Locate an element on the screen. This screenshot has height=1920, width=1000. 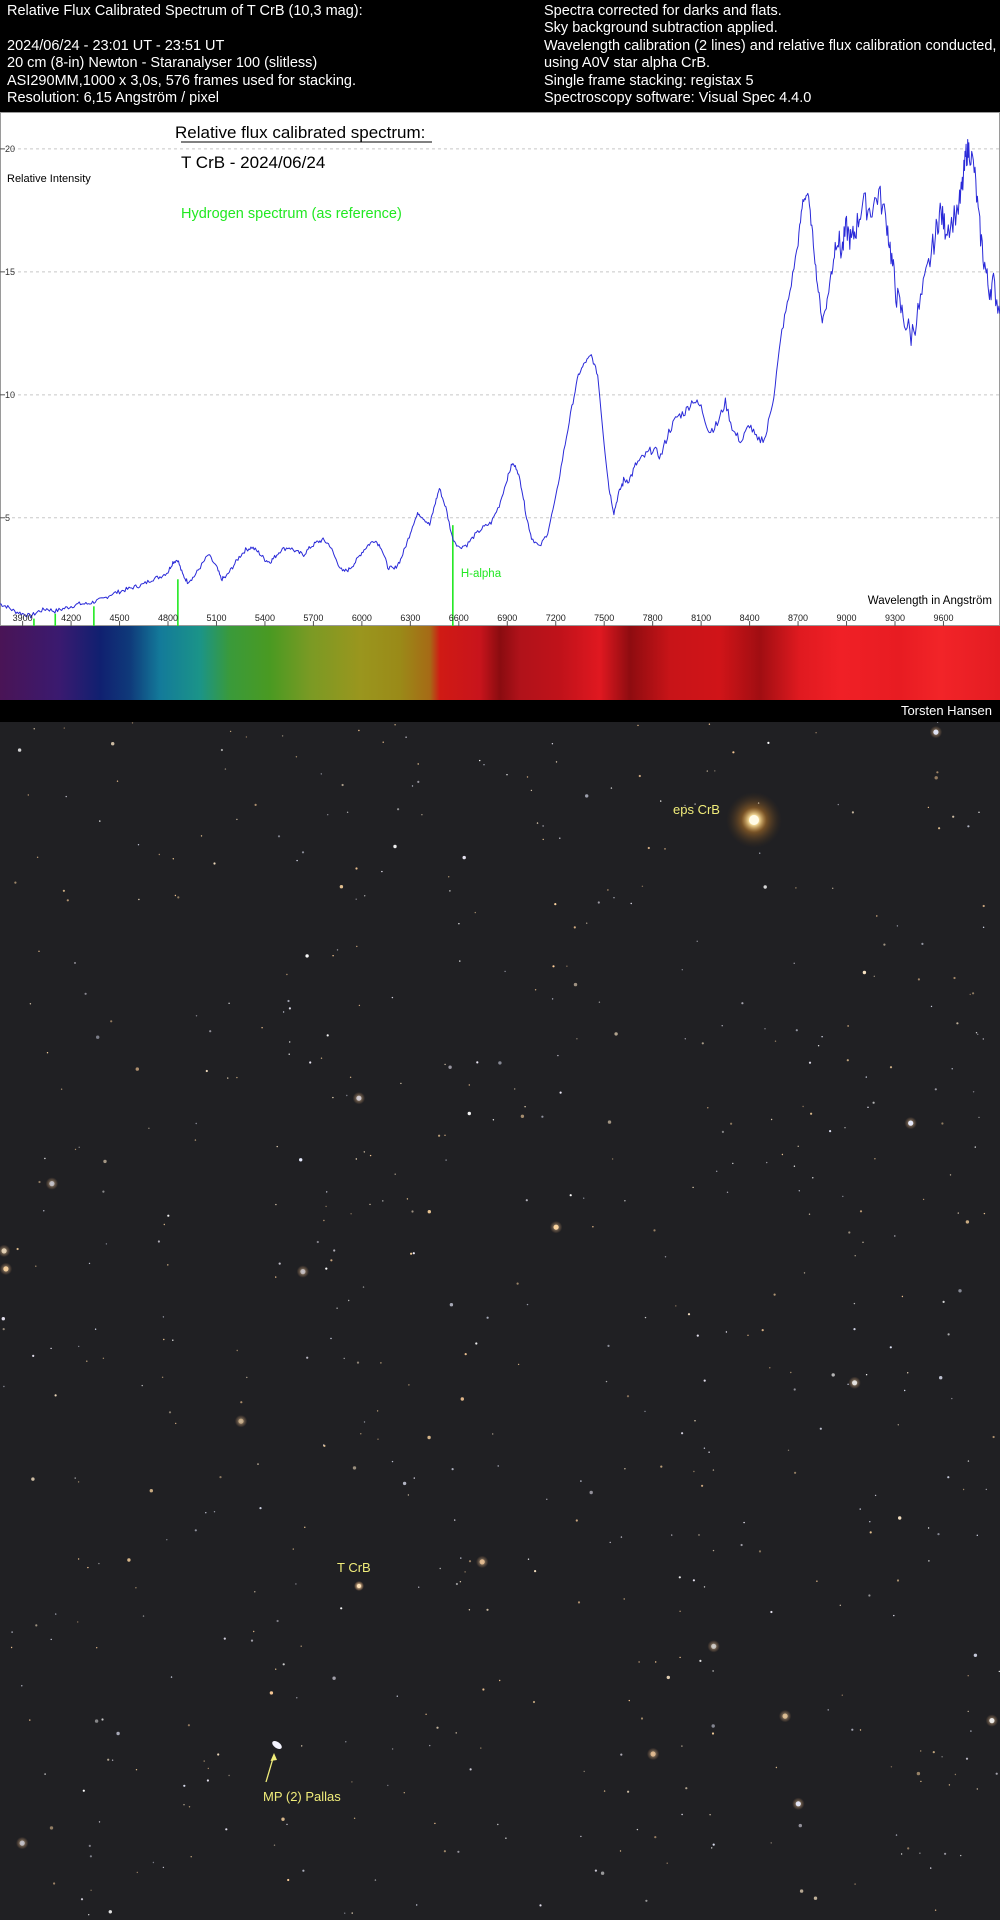
spectrum-strip-svg is located at coordinates (500, 663).